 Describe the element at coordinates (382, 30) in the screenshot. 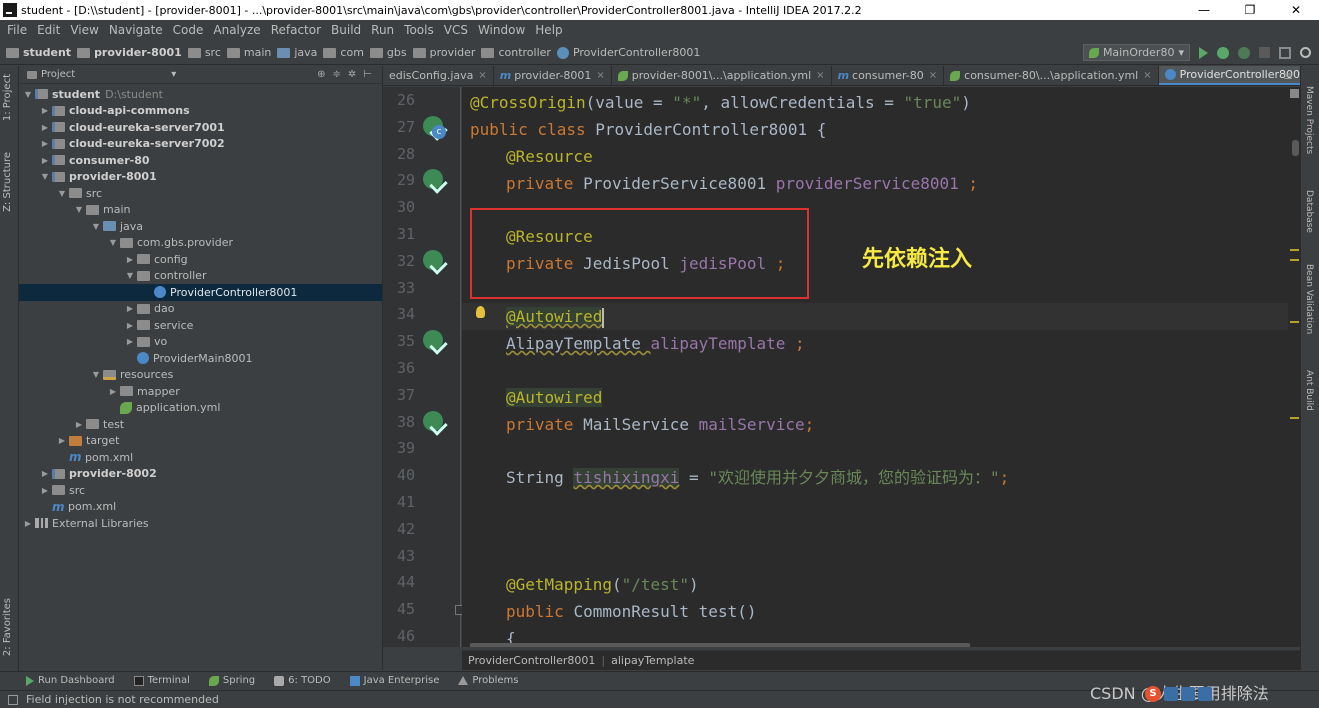

I see `menu-run: Run` at that location.